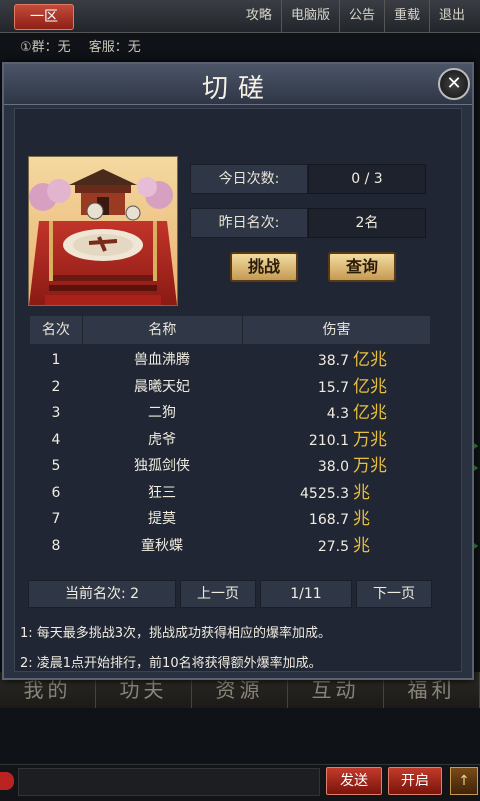 The height and width of the screenshot is (801, 480). I want to click on prev-page-button: 上一页, so click(218, 594).